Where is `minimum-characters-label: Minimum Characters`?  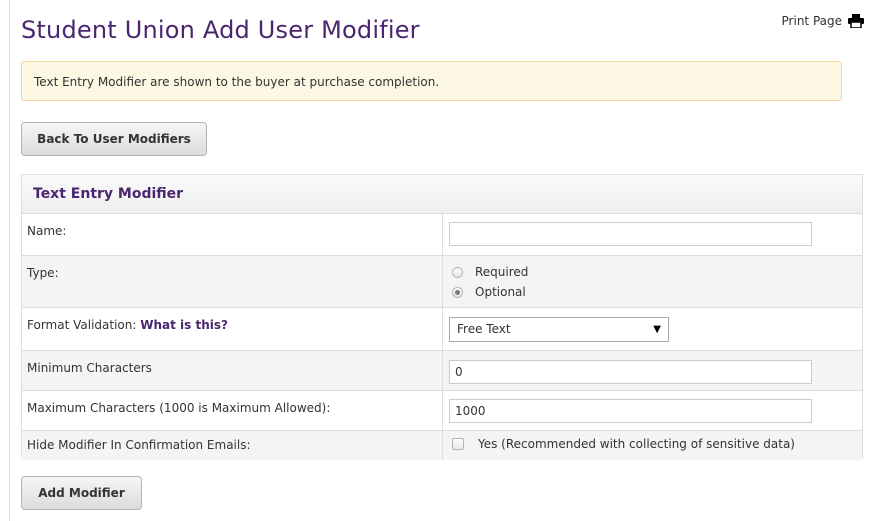 minimum-characters-label: Minimum Characters is located at coordinates (232, 370).